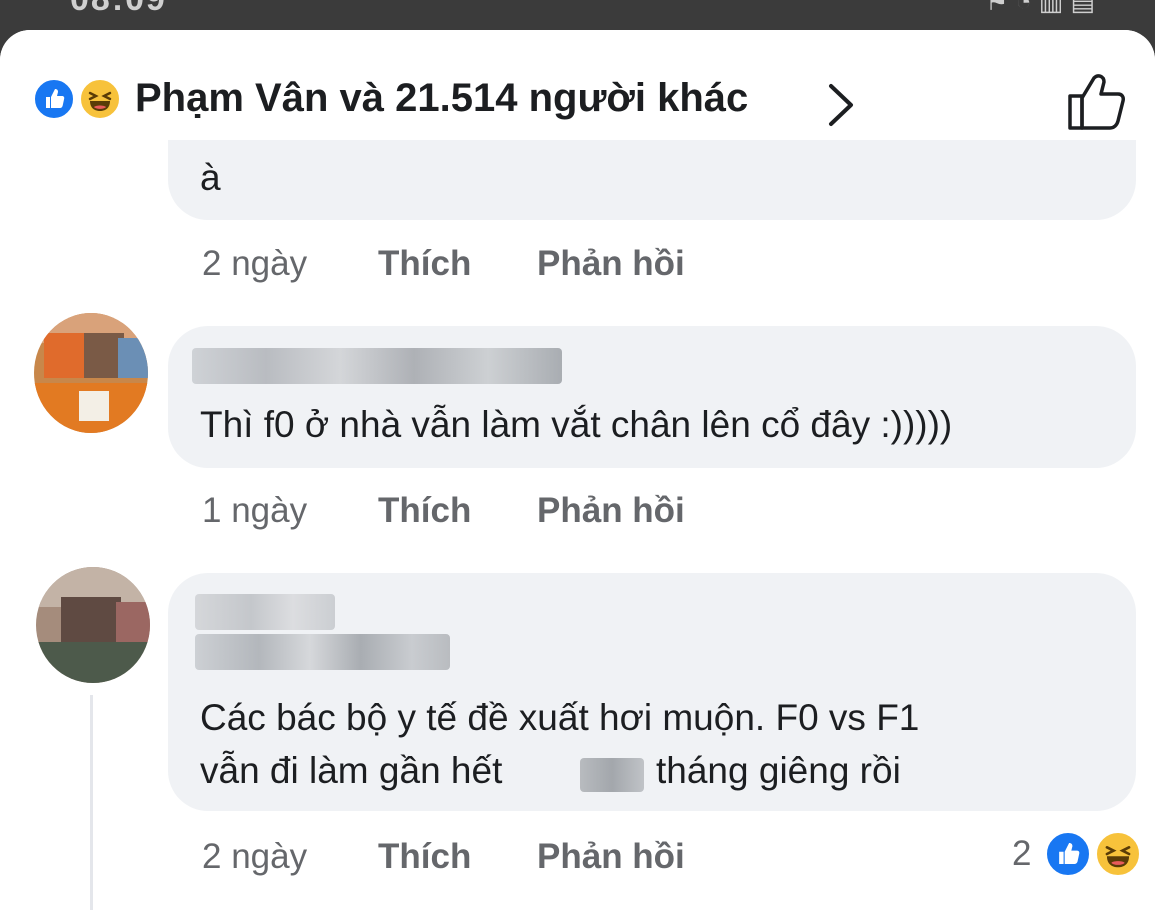 The image size is (1155, 910). What do you see at coordinates (1096, 101) in the screenshot?
I see `like-outline-icon` at bounding box center [1096, 101].